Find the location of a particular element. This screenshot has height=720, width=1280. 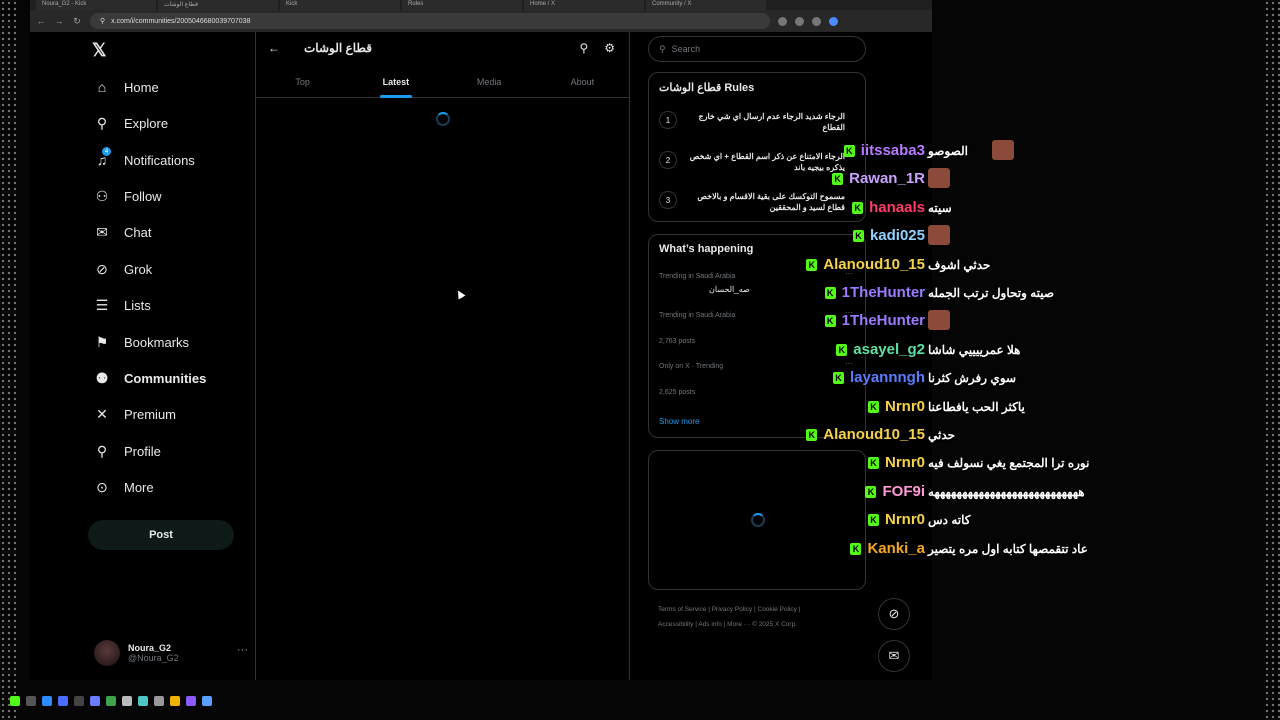

account-switcher: Noura_G2 @Noura_G2 ··· is located at coordinates (171, 653).